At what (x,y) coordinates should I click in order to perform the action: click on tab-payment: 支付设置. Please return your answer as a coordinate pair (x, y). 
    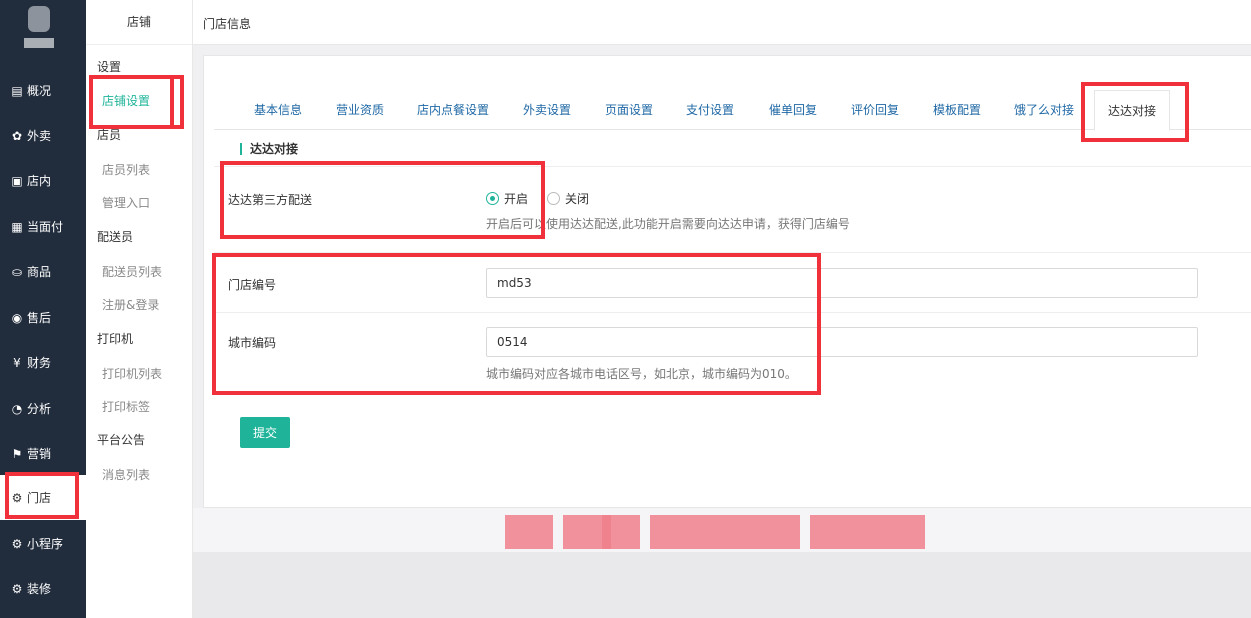
    Looking at the image, I should click on (710, 110).